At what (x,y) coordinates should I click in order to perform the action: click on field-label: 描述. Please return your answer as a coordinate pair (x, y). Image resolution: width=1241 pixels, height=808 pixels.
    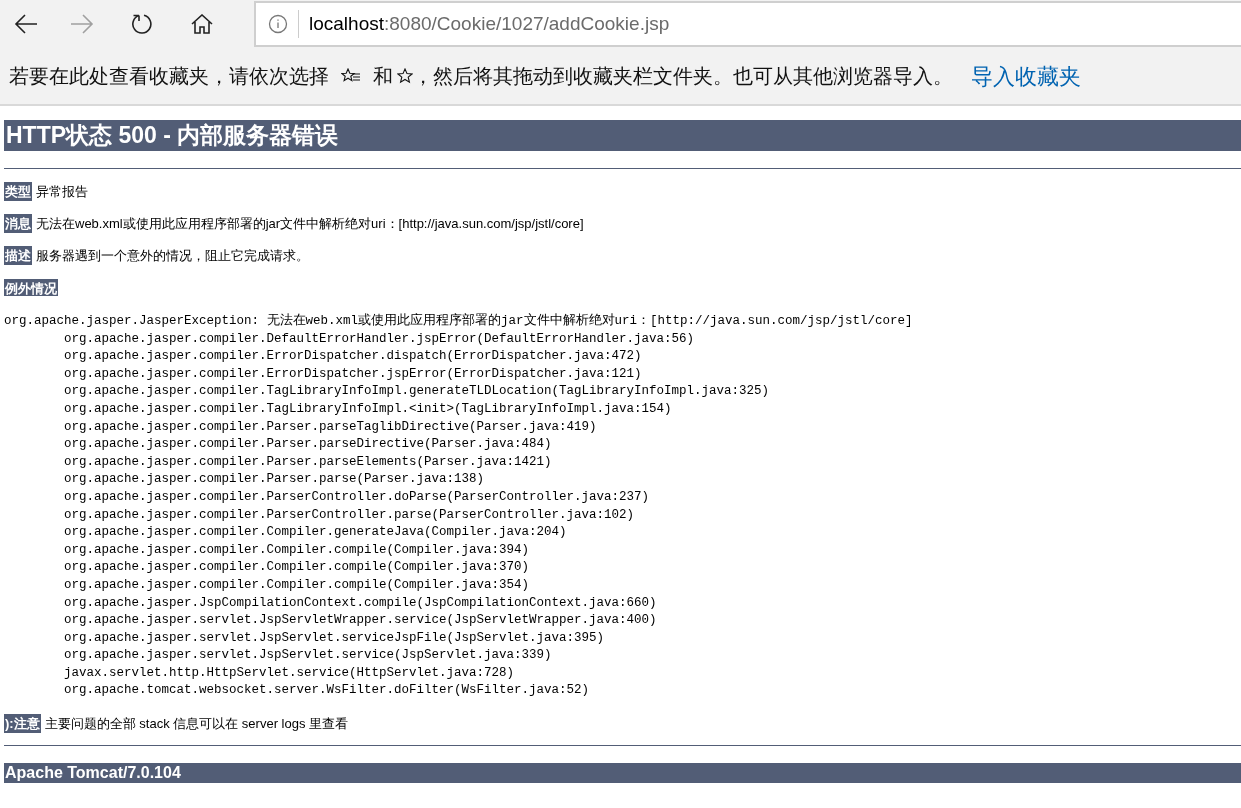
    Looking at the image, I should click on (18, 255).